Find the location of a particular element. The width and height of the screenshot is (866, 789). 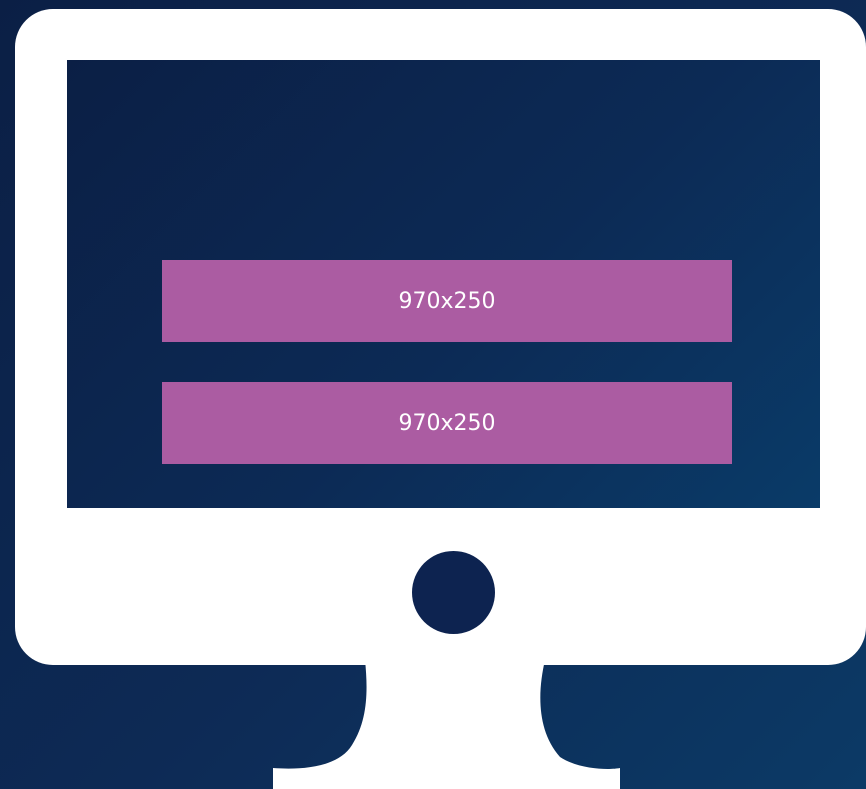

ad-slot-bottom: 970x250 is located at coordinates (447, 423).